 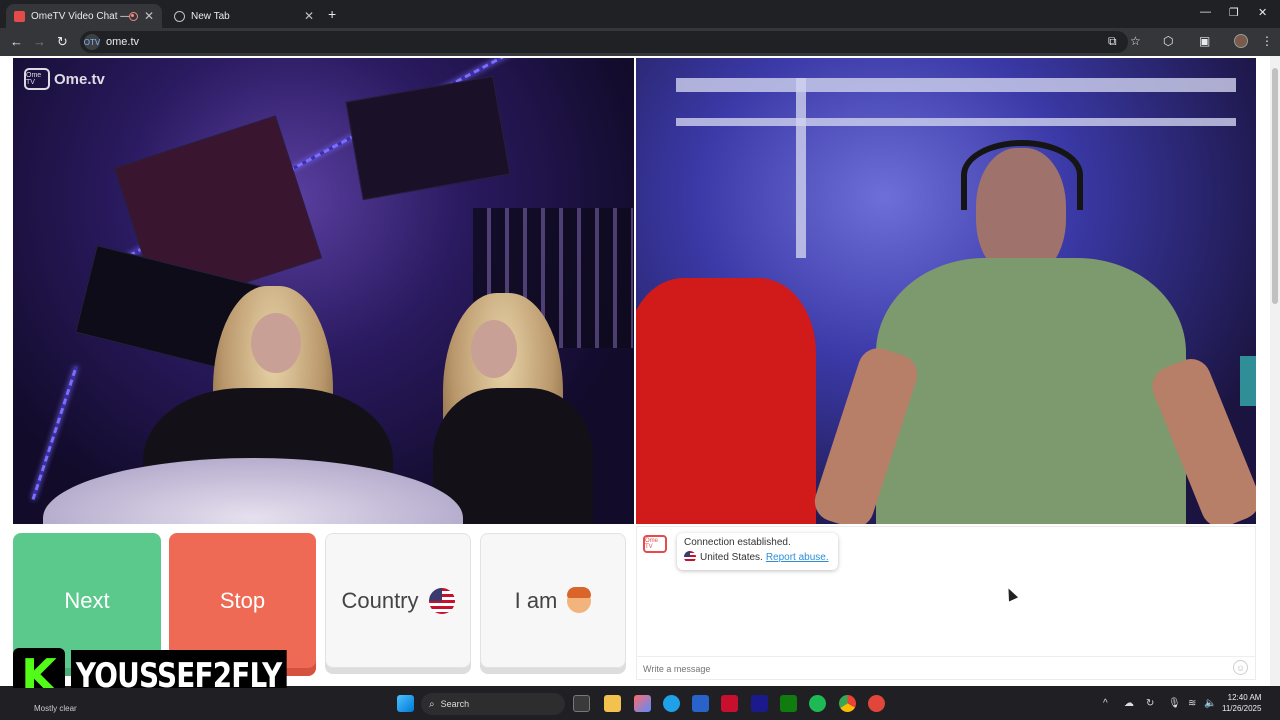 I want to click on weather-widget: Mostly clear, so click(x=55, y=708).